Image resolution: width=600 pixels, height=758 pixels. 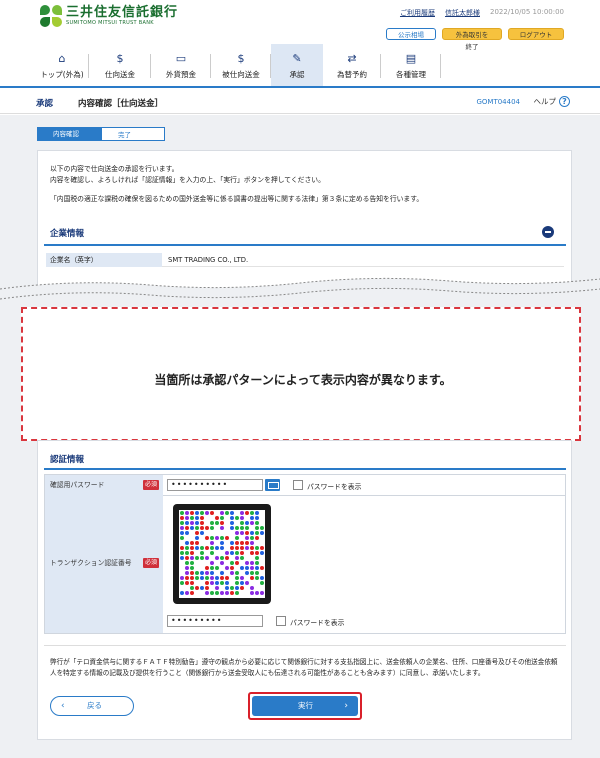 What do you see at coordinates (241, 74) in the screenshot?
I see `nav-label: 被仕向送金` at bounding box center [241, 74].